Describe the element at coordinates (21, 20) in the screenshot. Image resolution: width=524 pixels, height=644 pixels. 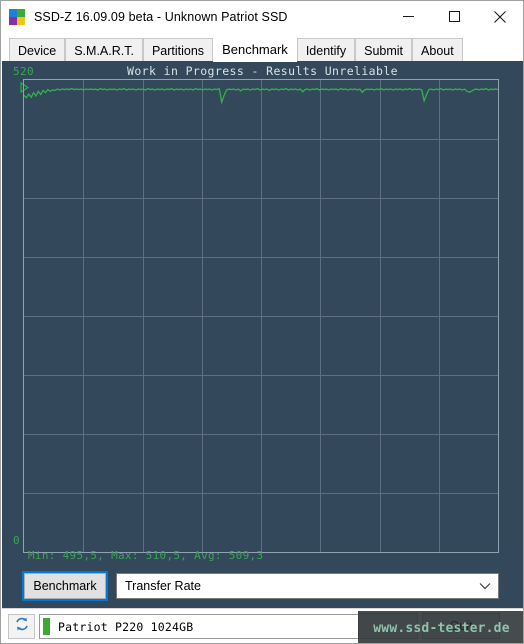
I see `logo-quadrant-yellow` at that location.